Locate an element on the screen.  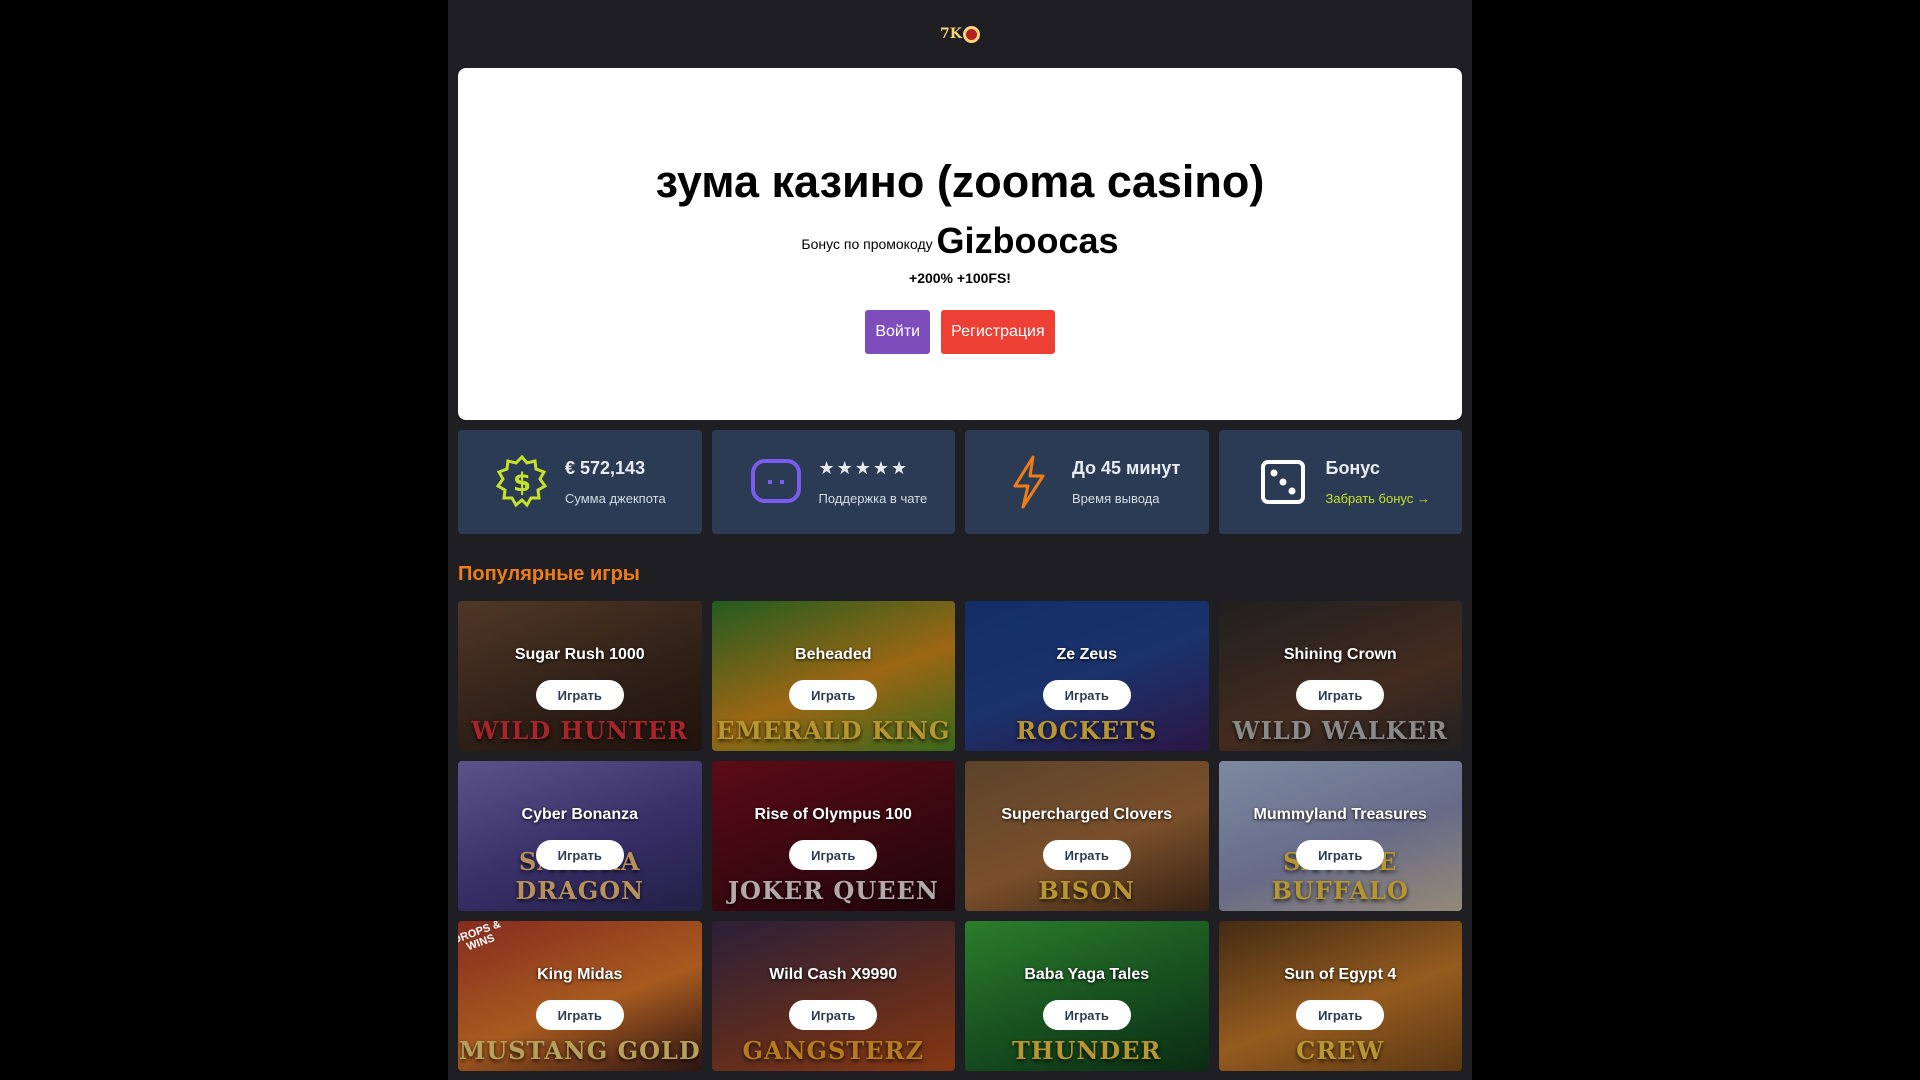
bonus-offer: +200% +100FS! is located at coordinates (960, 278).